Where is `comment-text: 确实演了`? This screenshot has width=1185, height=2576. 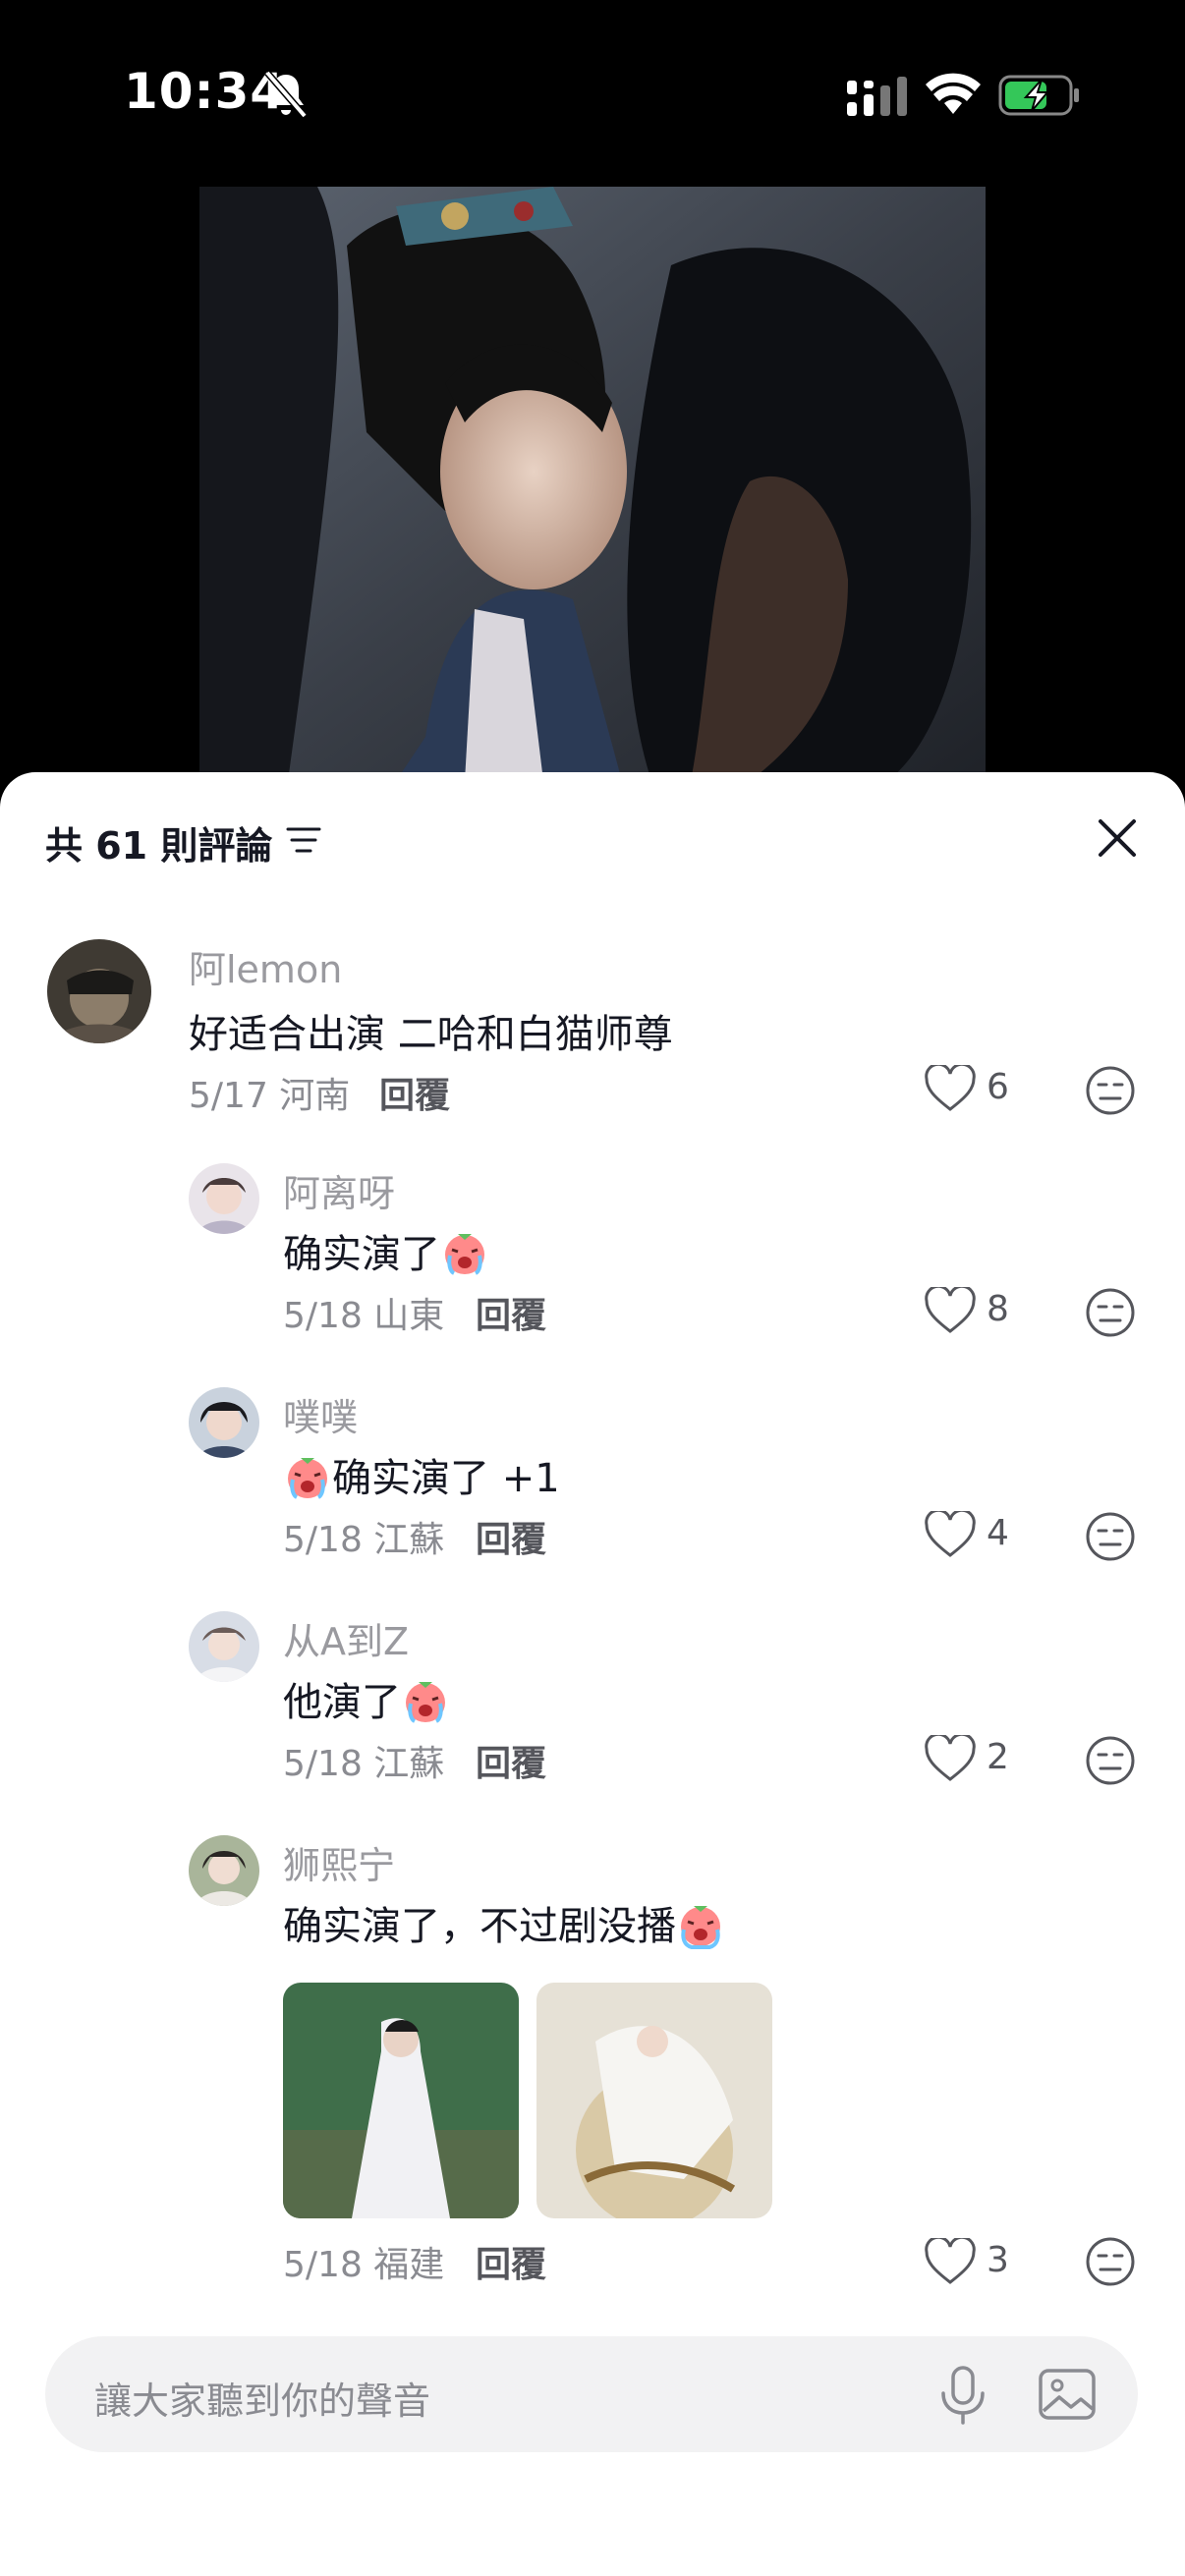 comment-text: 确实演了 is located at coordinates (386, 1250).